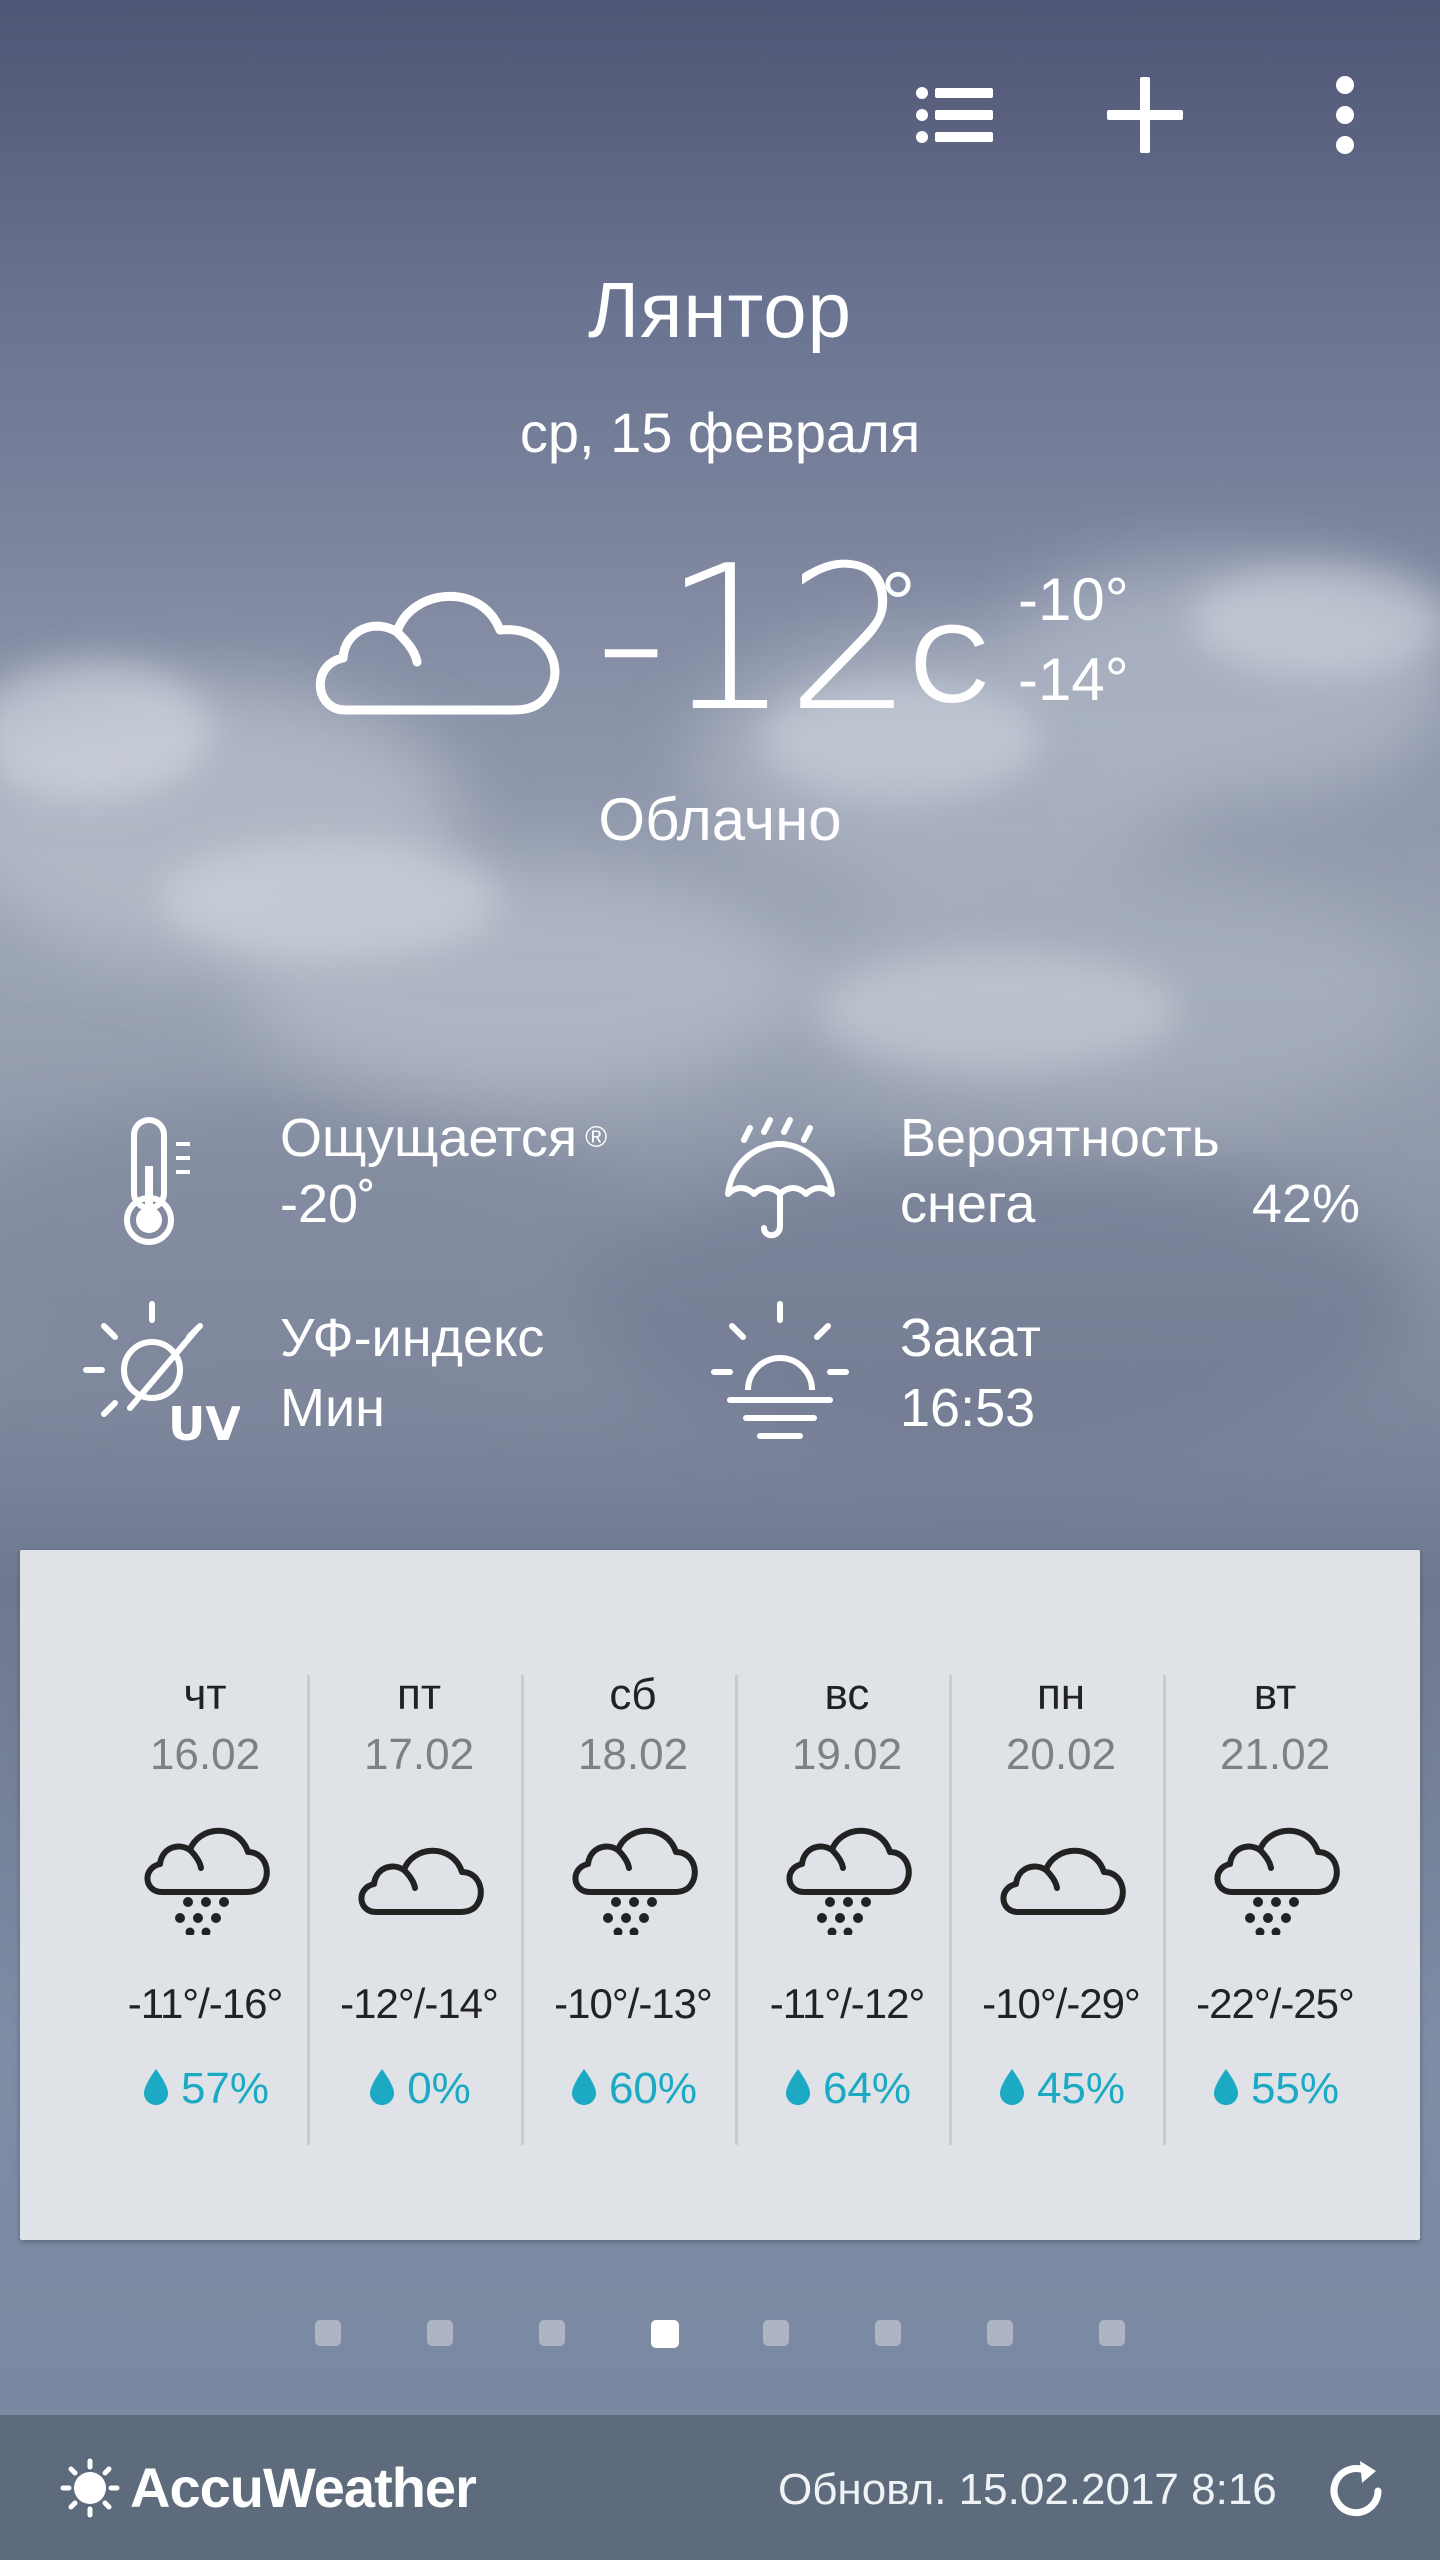 The image size is (1440, 2560). What do you see at coordinates (328, 1204) in the screenshot?
I see `feels-like-value: -20˚` at bounding box center [328, 1204].